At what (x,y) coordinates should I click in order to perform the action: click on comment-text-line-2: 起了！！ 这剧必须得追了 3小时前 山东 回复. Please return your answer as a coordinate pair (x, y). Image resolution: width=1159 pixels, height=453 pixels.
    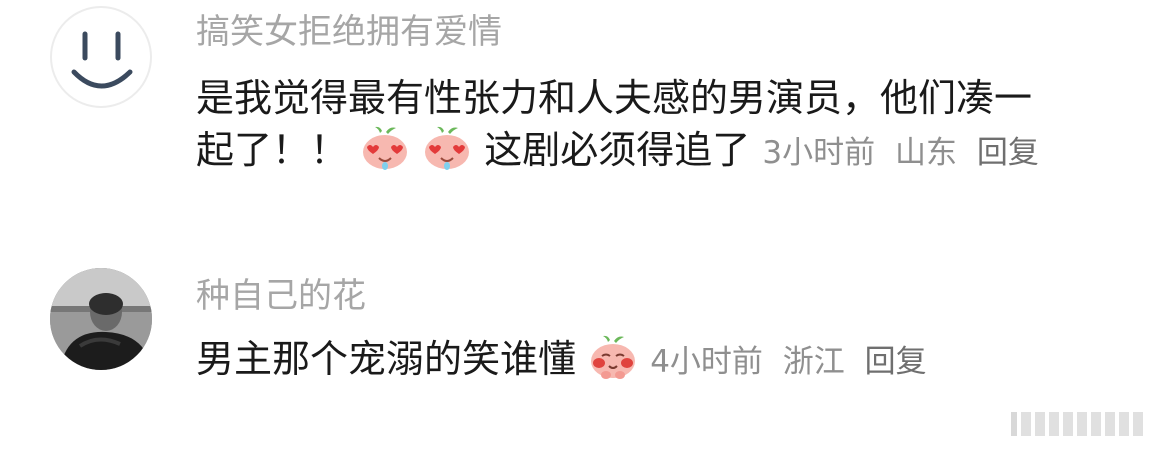
    Looking at the image, I should click on (661, 151).